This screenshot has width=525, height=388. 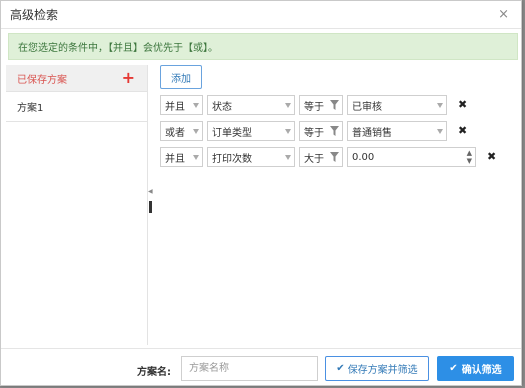 I want to click on dialog-titlebar: 高级检索 ×, so click(x=261, y=15).